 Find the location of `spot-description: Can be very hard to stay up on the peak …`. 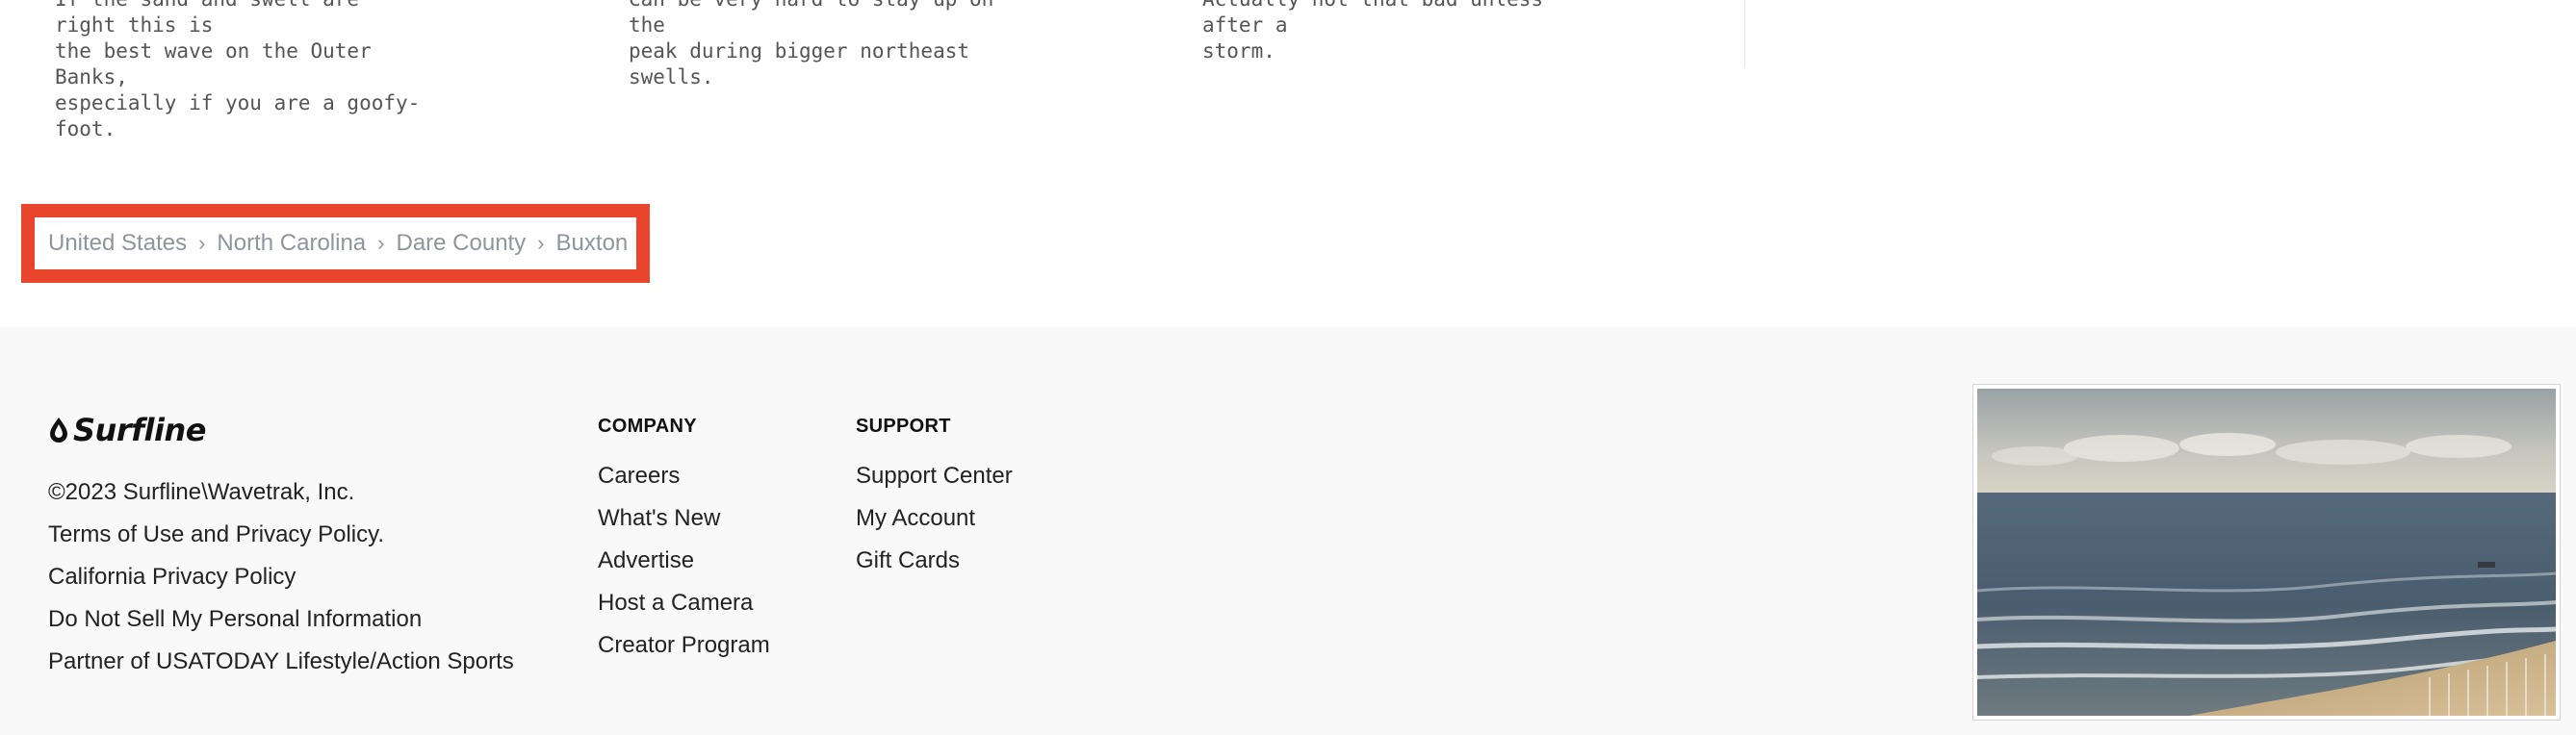

spot-description: Can be very hard to stay up on the peak … is located at coordinates (811, 44).